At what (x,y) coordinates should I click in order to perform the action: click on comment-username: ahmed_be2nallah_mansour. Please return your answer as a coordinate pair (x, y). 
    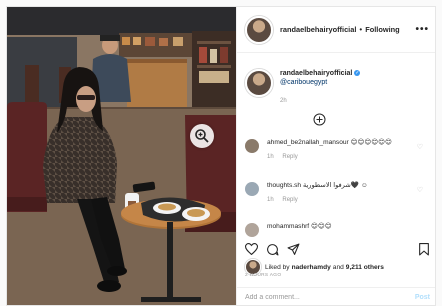
    Looking at the image, I should click on (308, 142).